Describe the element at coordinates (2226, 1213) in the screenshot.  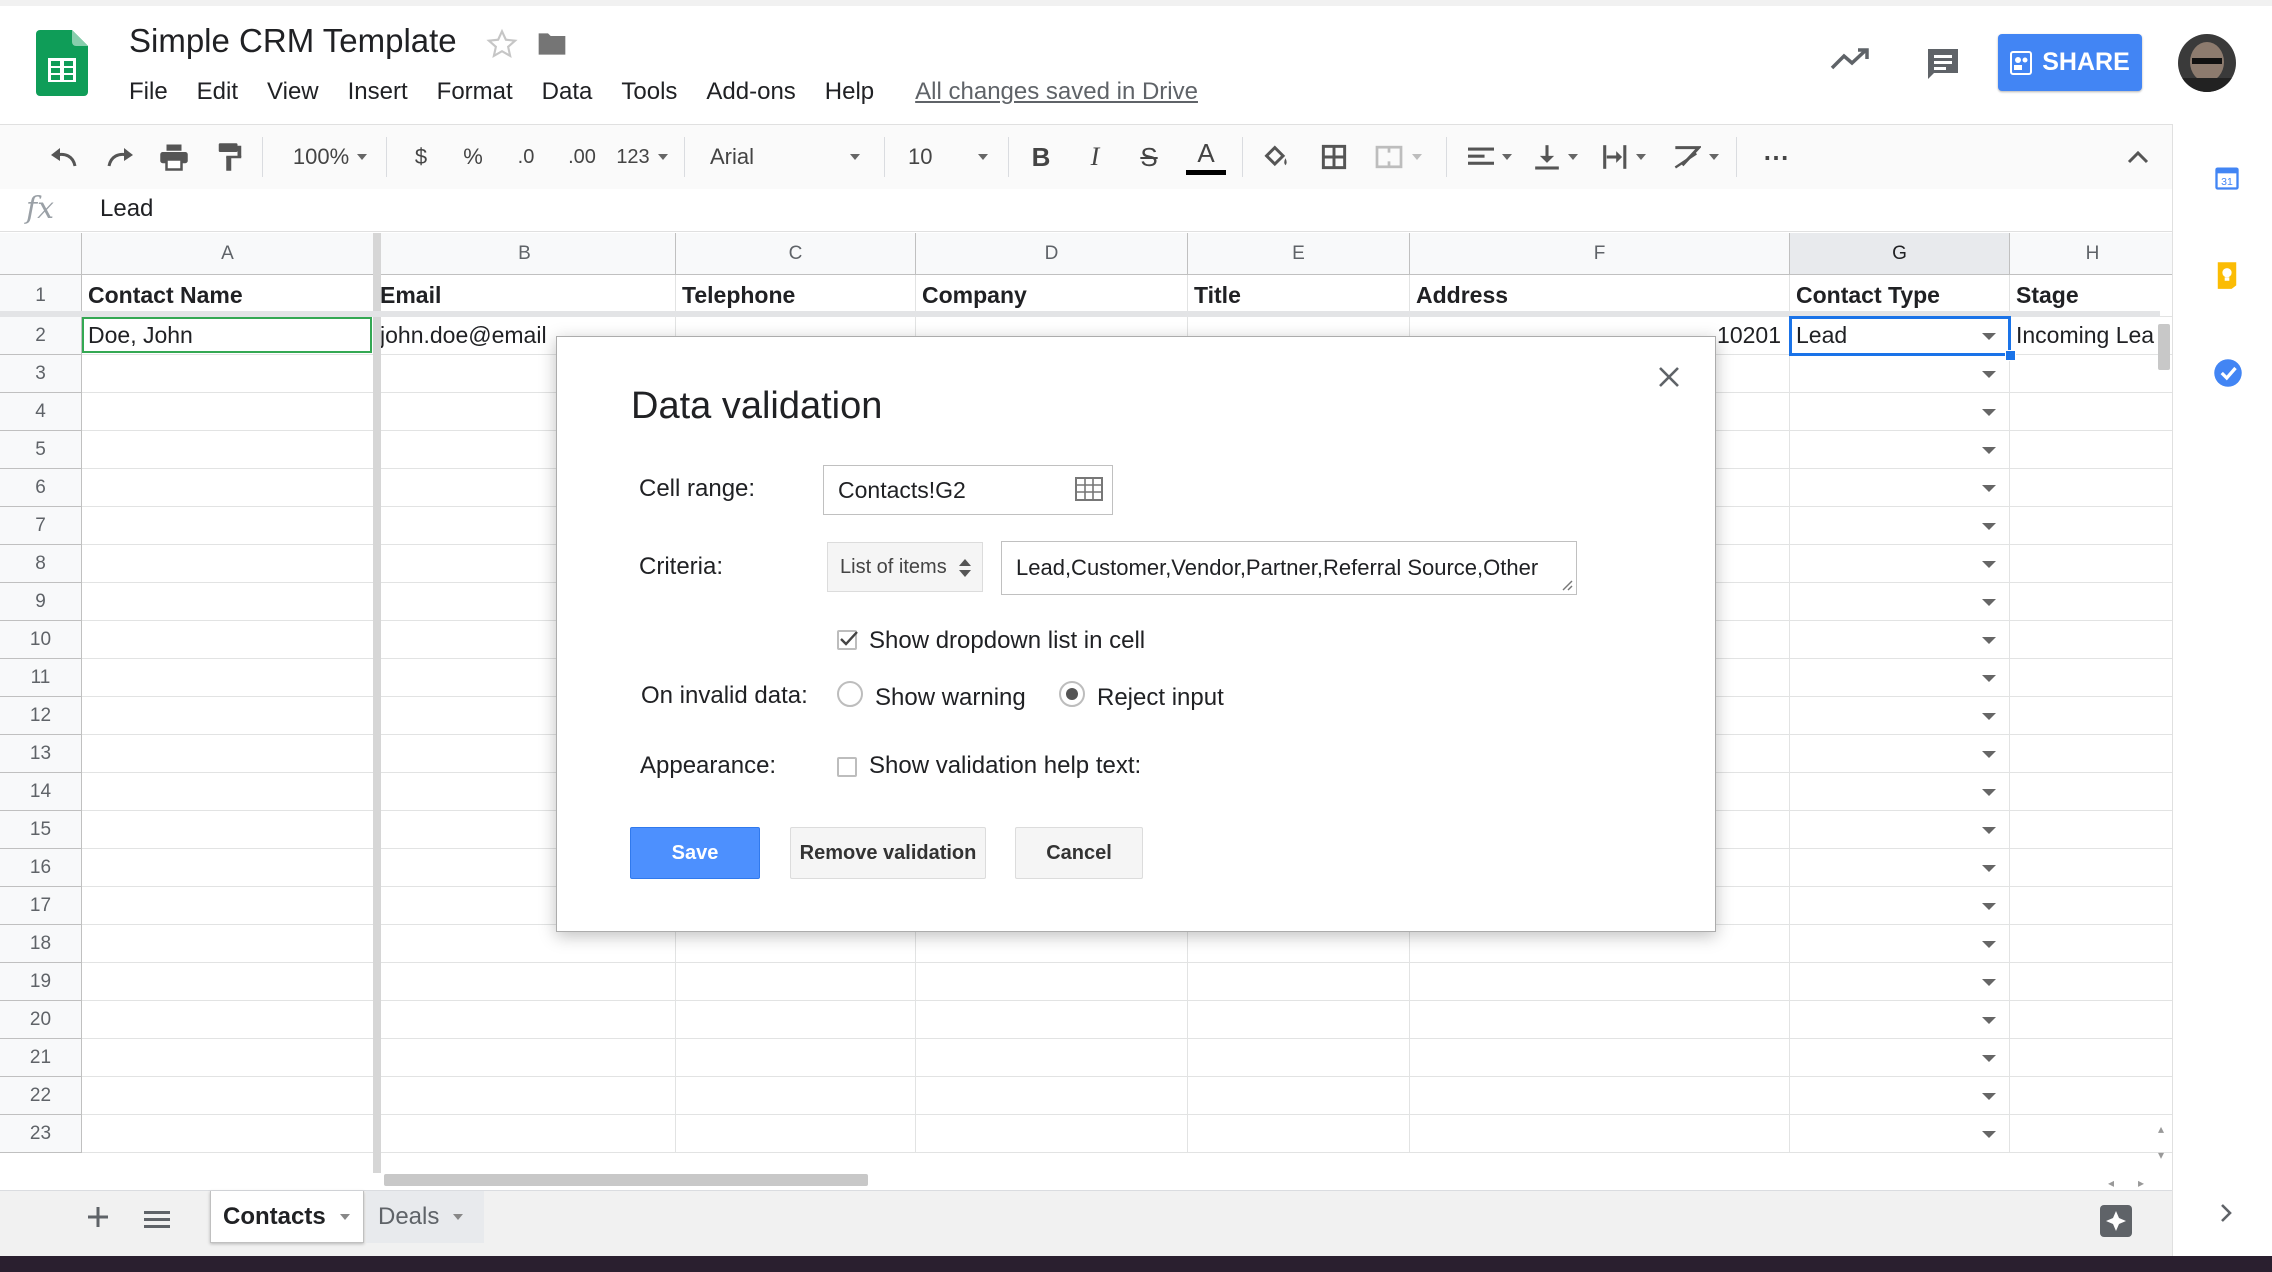
I see `chevron-right-icon` at that location.